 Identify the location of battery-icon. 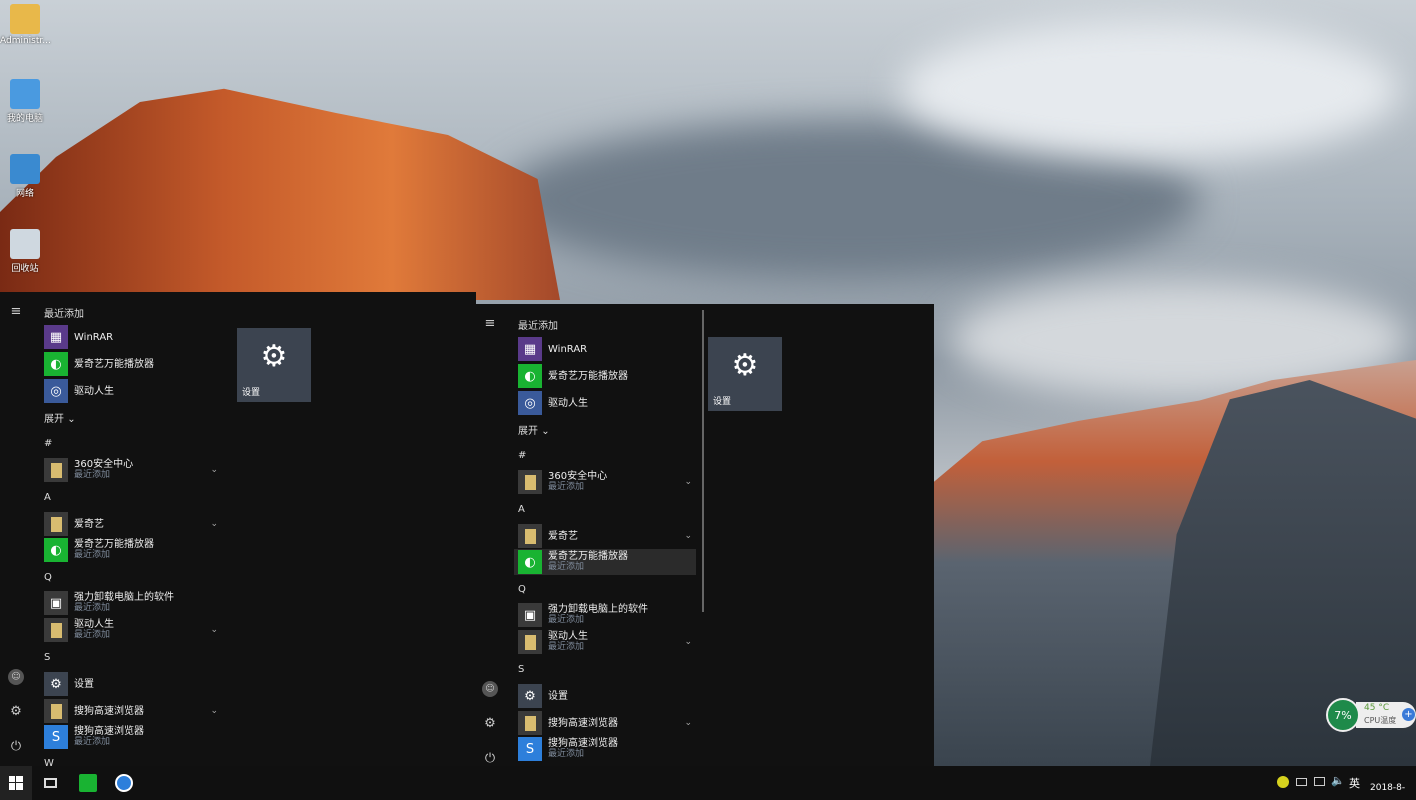
(1301, 782).